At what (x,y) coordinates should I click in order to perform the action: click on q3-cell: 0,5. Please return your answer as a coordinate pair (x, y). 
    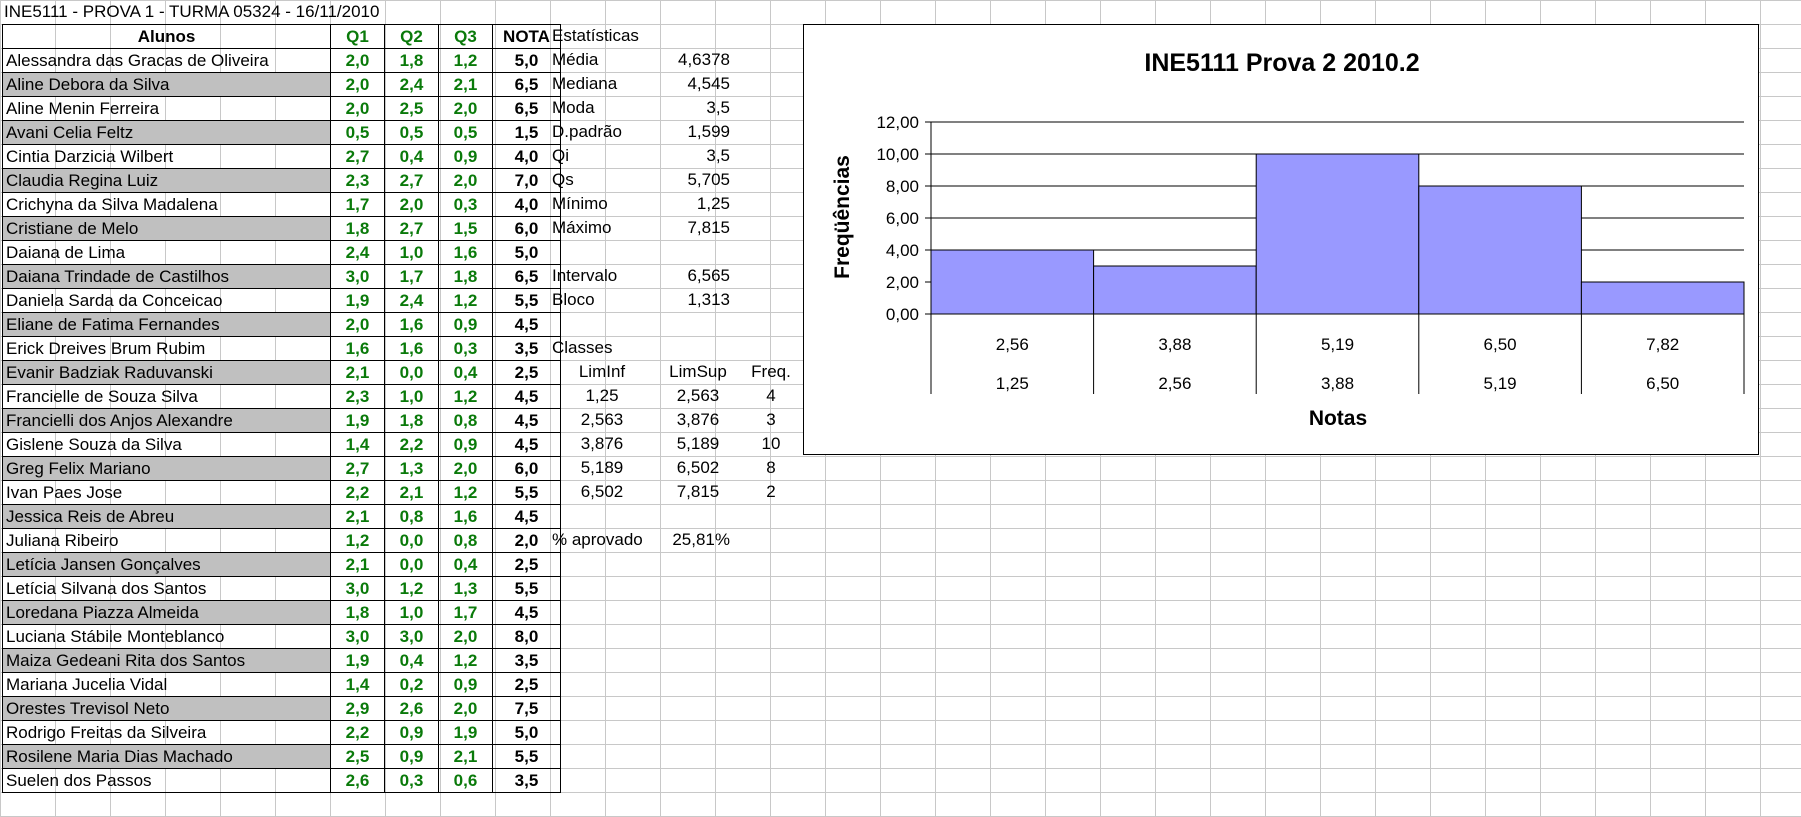
    Looking at the image, I should click on (465, 132).